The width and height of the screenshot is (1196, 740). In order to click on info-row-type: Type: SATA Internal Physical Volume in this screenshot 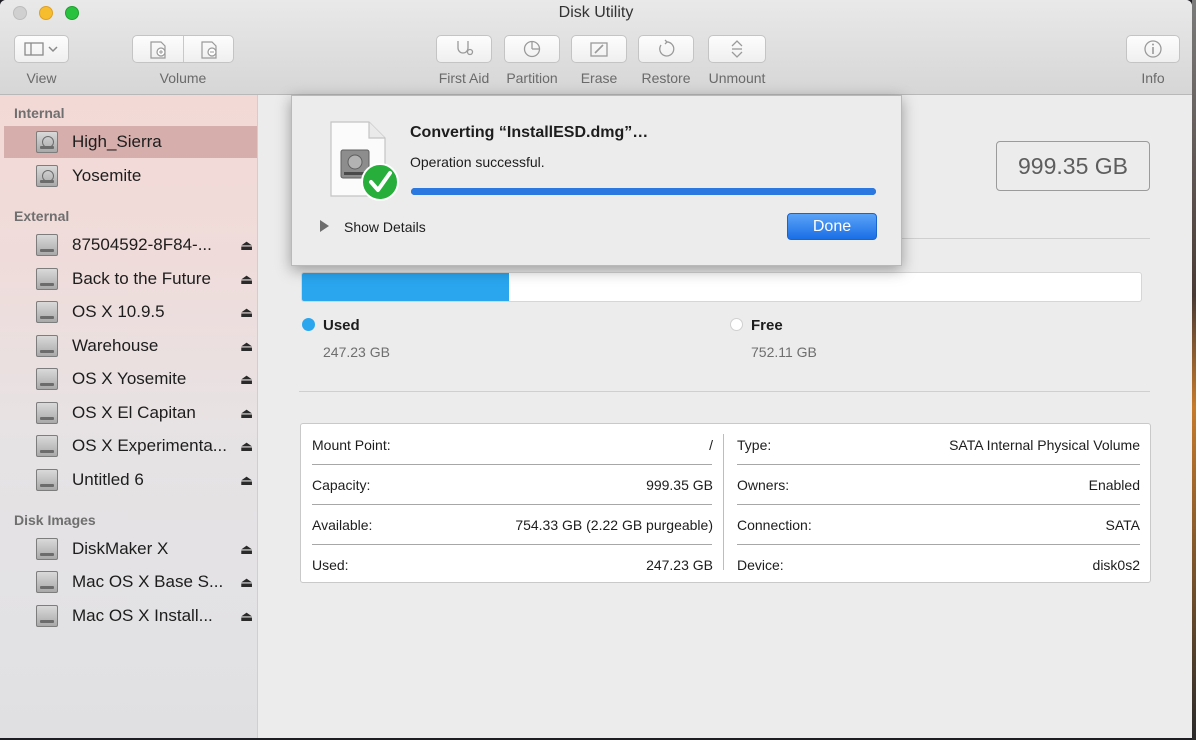, I will do `click(938, 444)`.